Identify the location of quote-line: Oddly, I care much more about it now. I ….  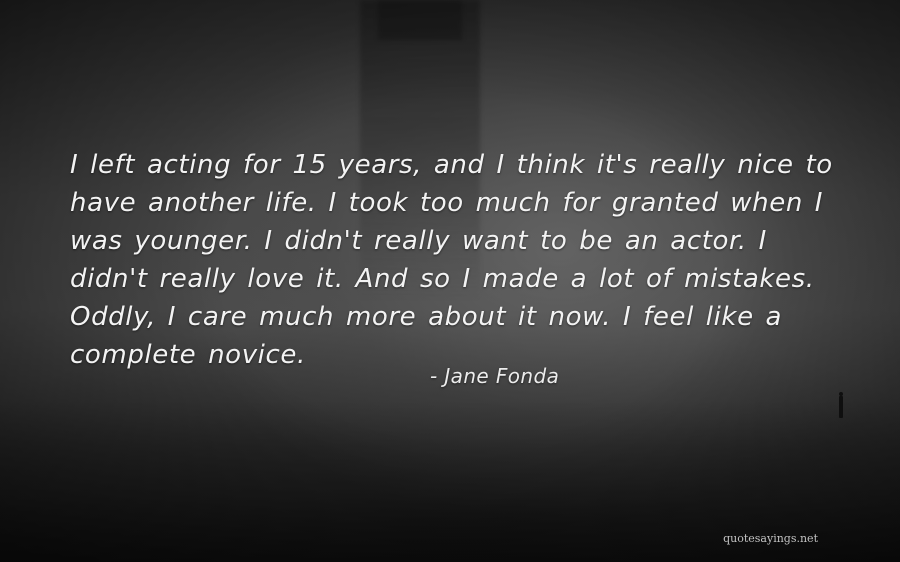
(426, 317).